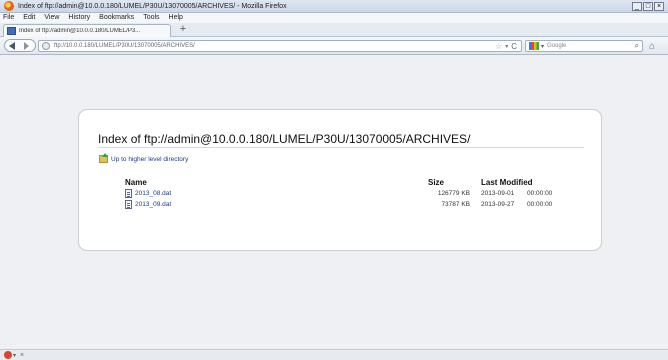 This screenshot has width=668, height=360. I want to click on column-header-size: Size, so click(436, 182).